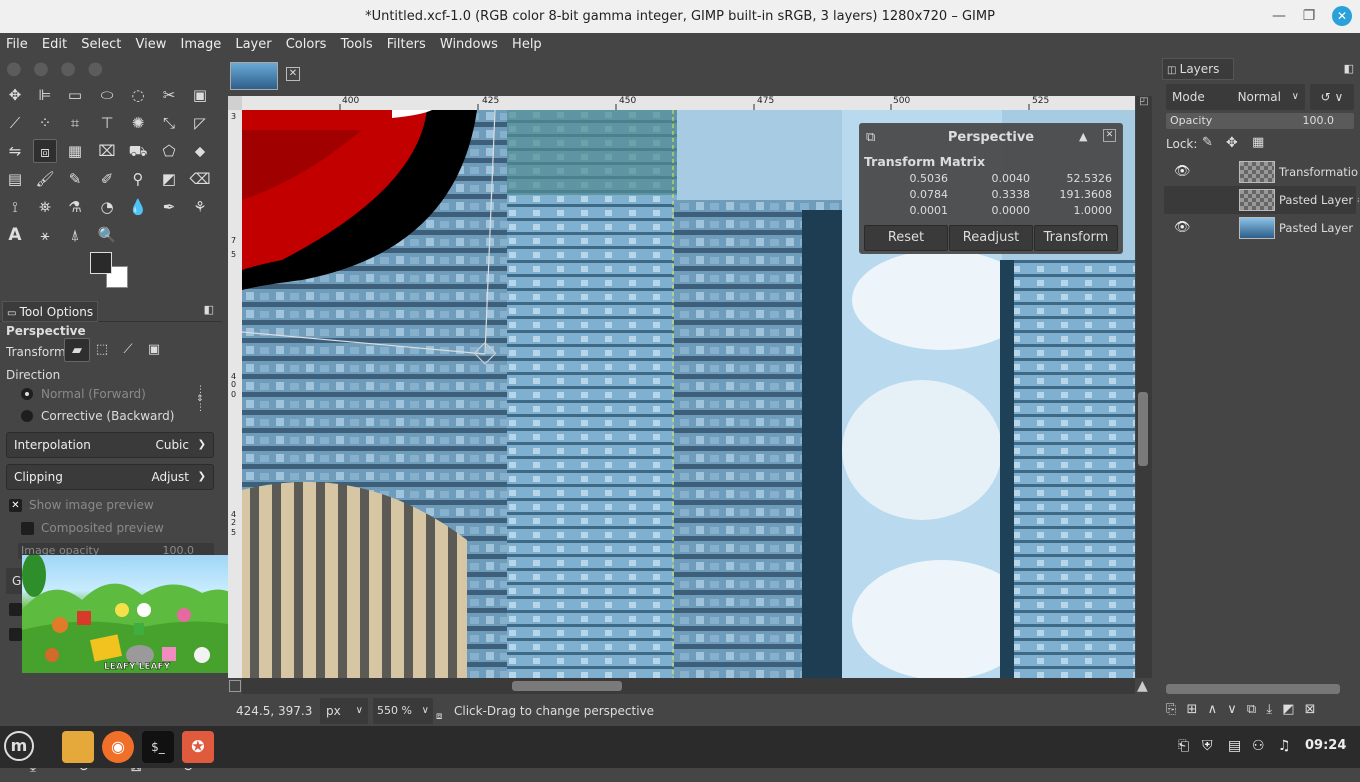  I want to click on ellipse-select-icon: ⬭, so click(107, 95).